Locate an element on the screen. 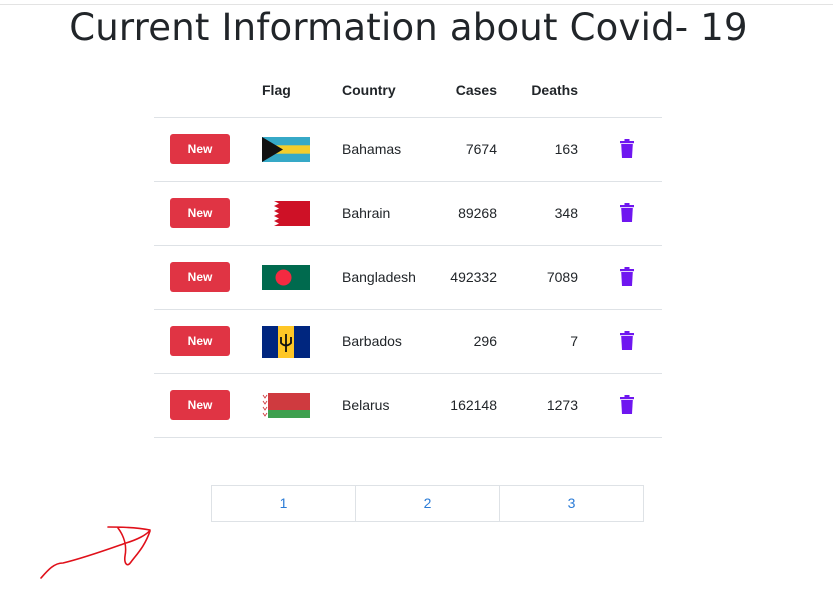 The image size is (833, 603). hand-drawn-arrow-annotation is located at coordinates (95, 552).